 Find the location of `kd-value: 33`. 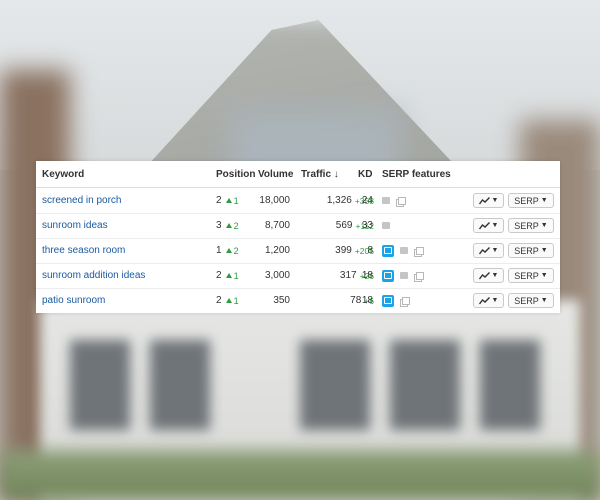

kd-value: 33 is located at coordinates (367, 225).